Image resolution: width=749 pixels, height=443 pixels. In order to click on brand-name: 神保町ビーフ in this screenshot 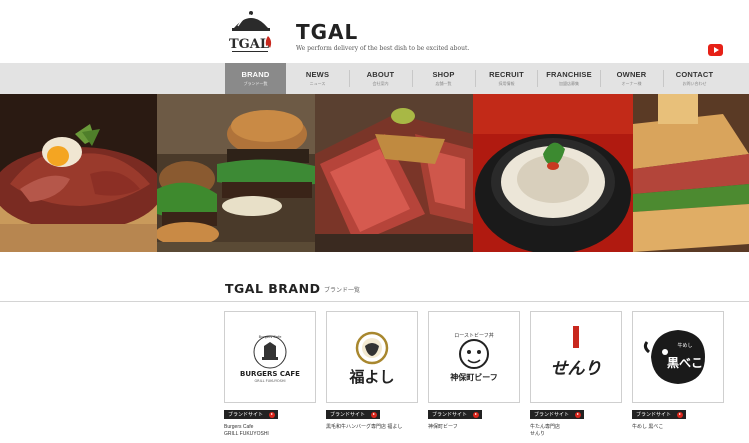, I will do `click(443, 427)`.